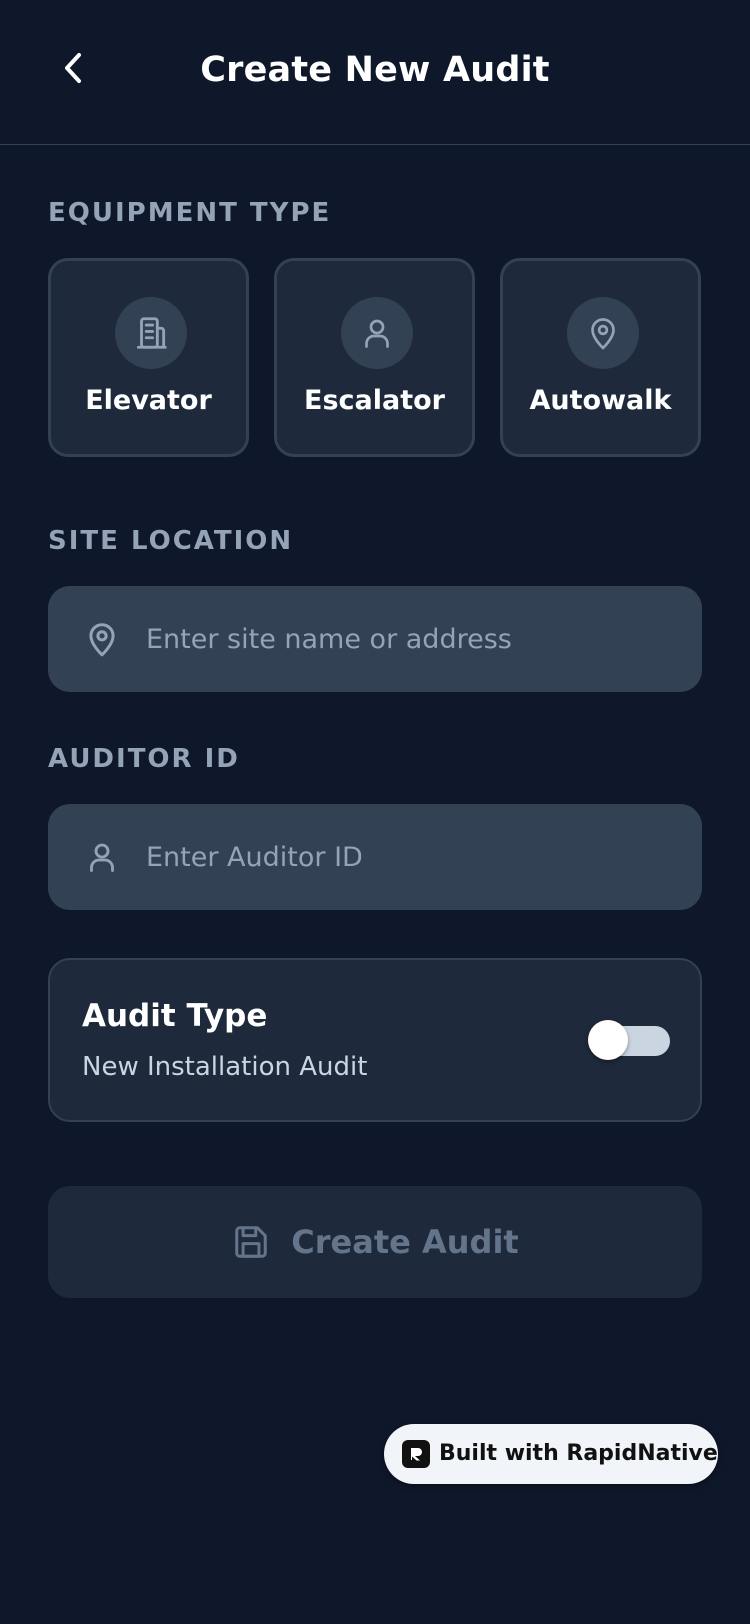  Describe the element at coordinates (578, 1453) in the screenshot. I see `built-with-badge-label: Built with RapidNative` at that location.